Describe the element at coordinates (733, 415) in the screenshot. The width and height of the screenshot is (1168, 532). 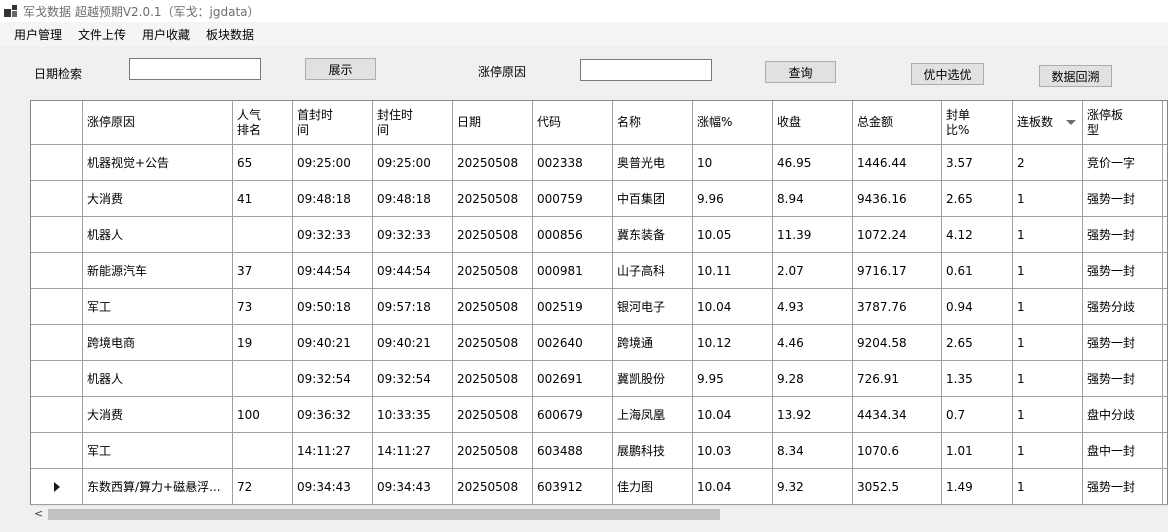
I see `cell-change-pct: 10.04` at that location.